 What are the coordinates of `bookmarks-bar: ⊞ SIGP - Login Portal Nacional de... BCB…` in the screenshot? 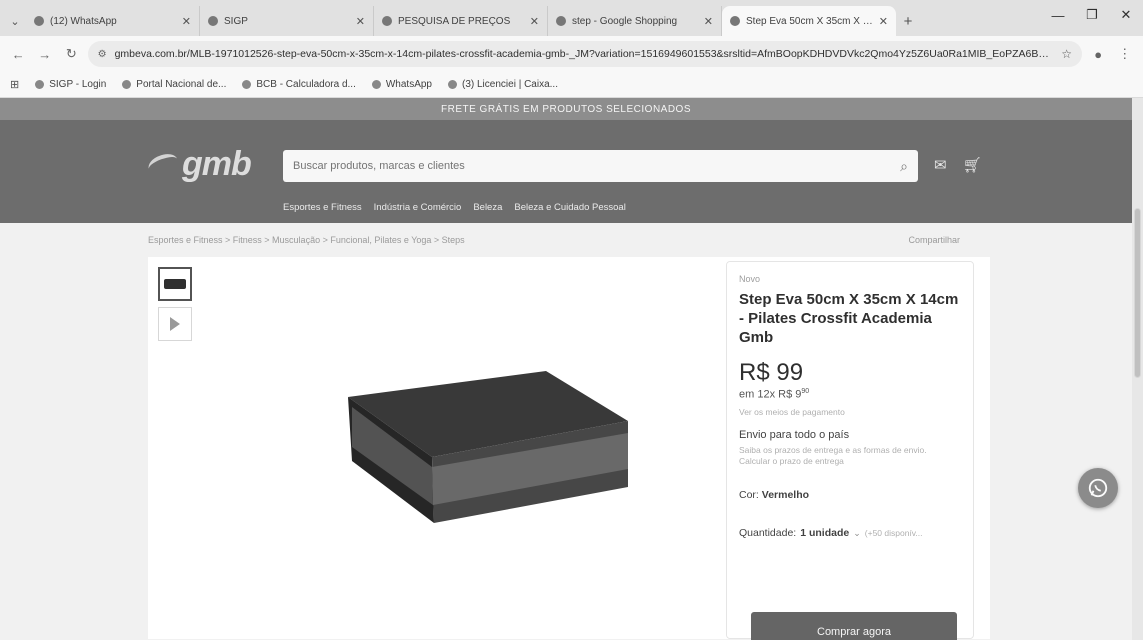 It's located at (571, 85).